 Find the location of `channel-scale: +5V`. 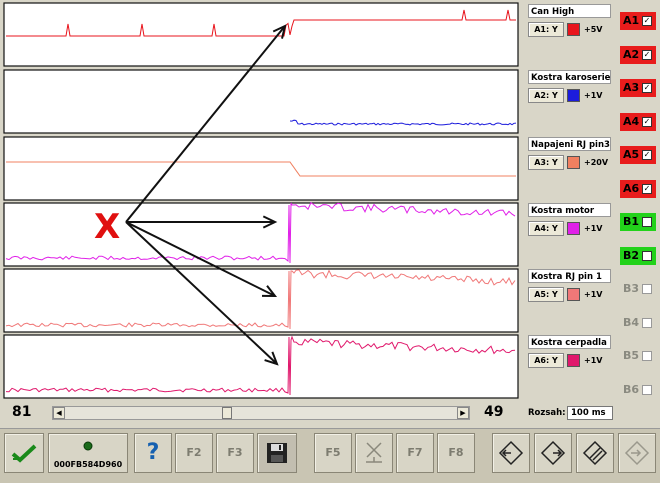

channel-scale: +5V is located at coordinates (593, 29).